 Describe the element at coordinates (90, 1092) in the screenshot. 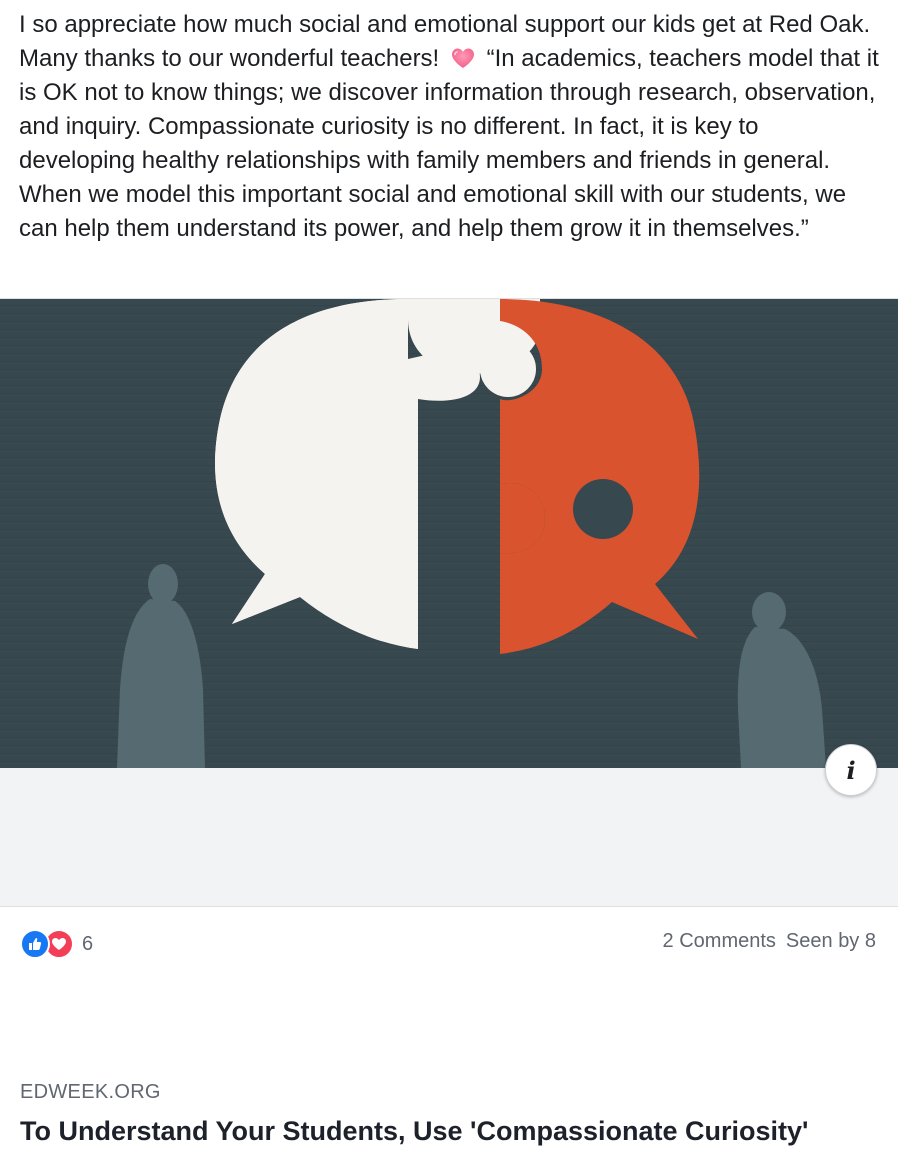

I see `link-domain: EDWEEK.ORG` at that location.